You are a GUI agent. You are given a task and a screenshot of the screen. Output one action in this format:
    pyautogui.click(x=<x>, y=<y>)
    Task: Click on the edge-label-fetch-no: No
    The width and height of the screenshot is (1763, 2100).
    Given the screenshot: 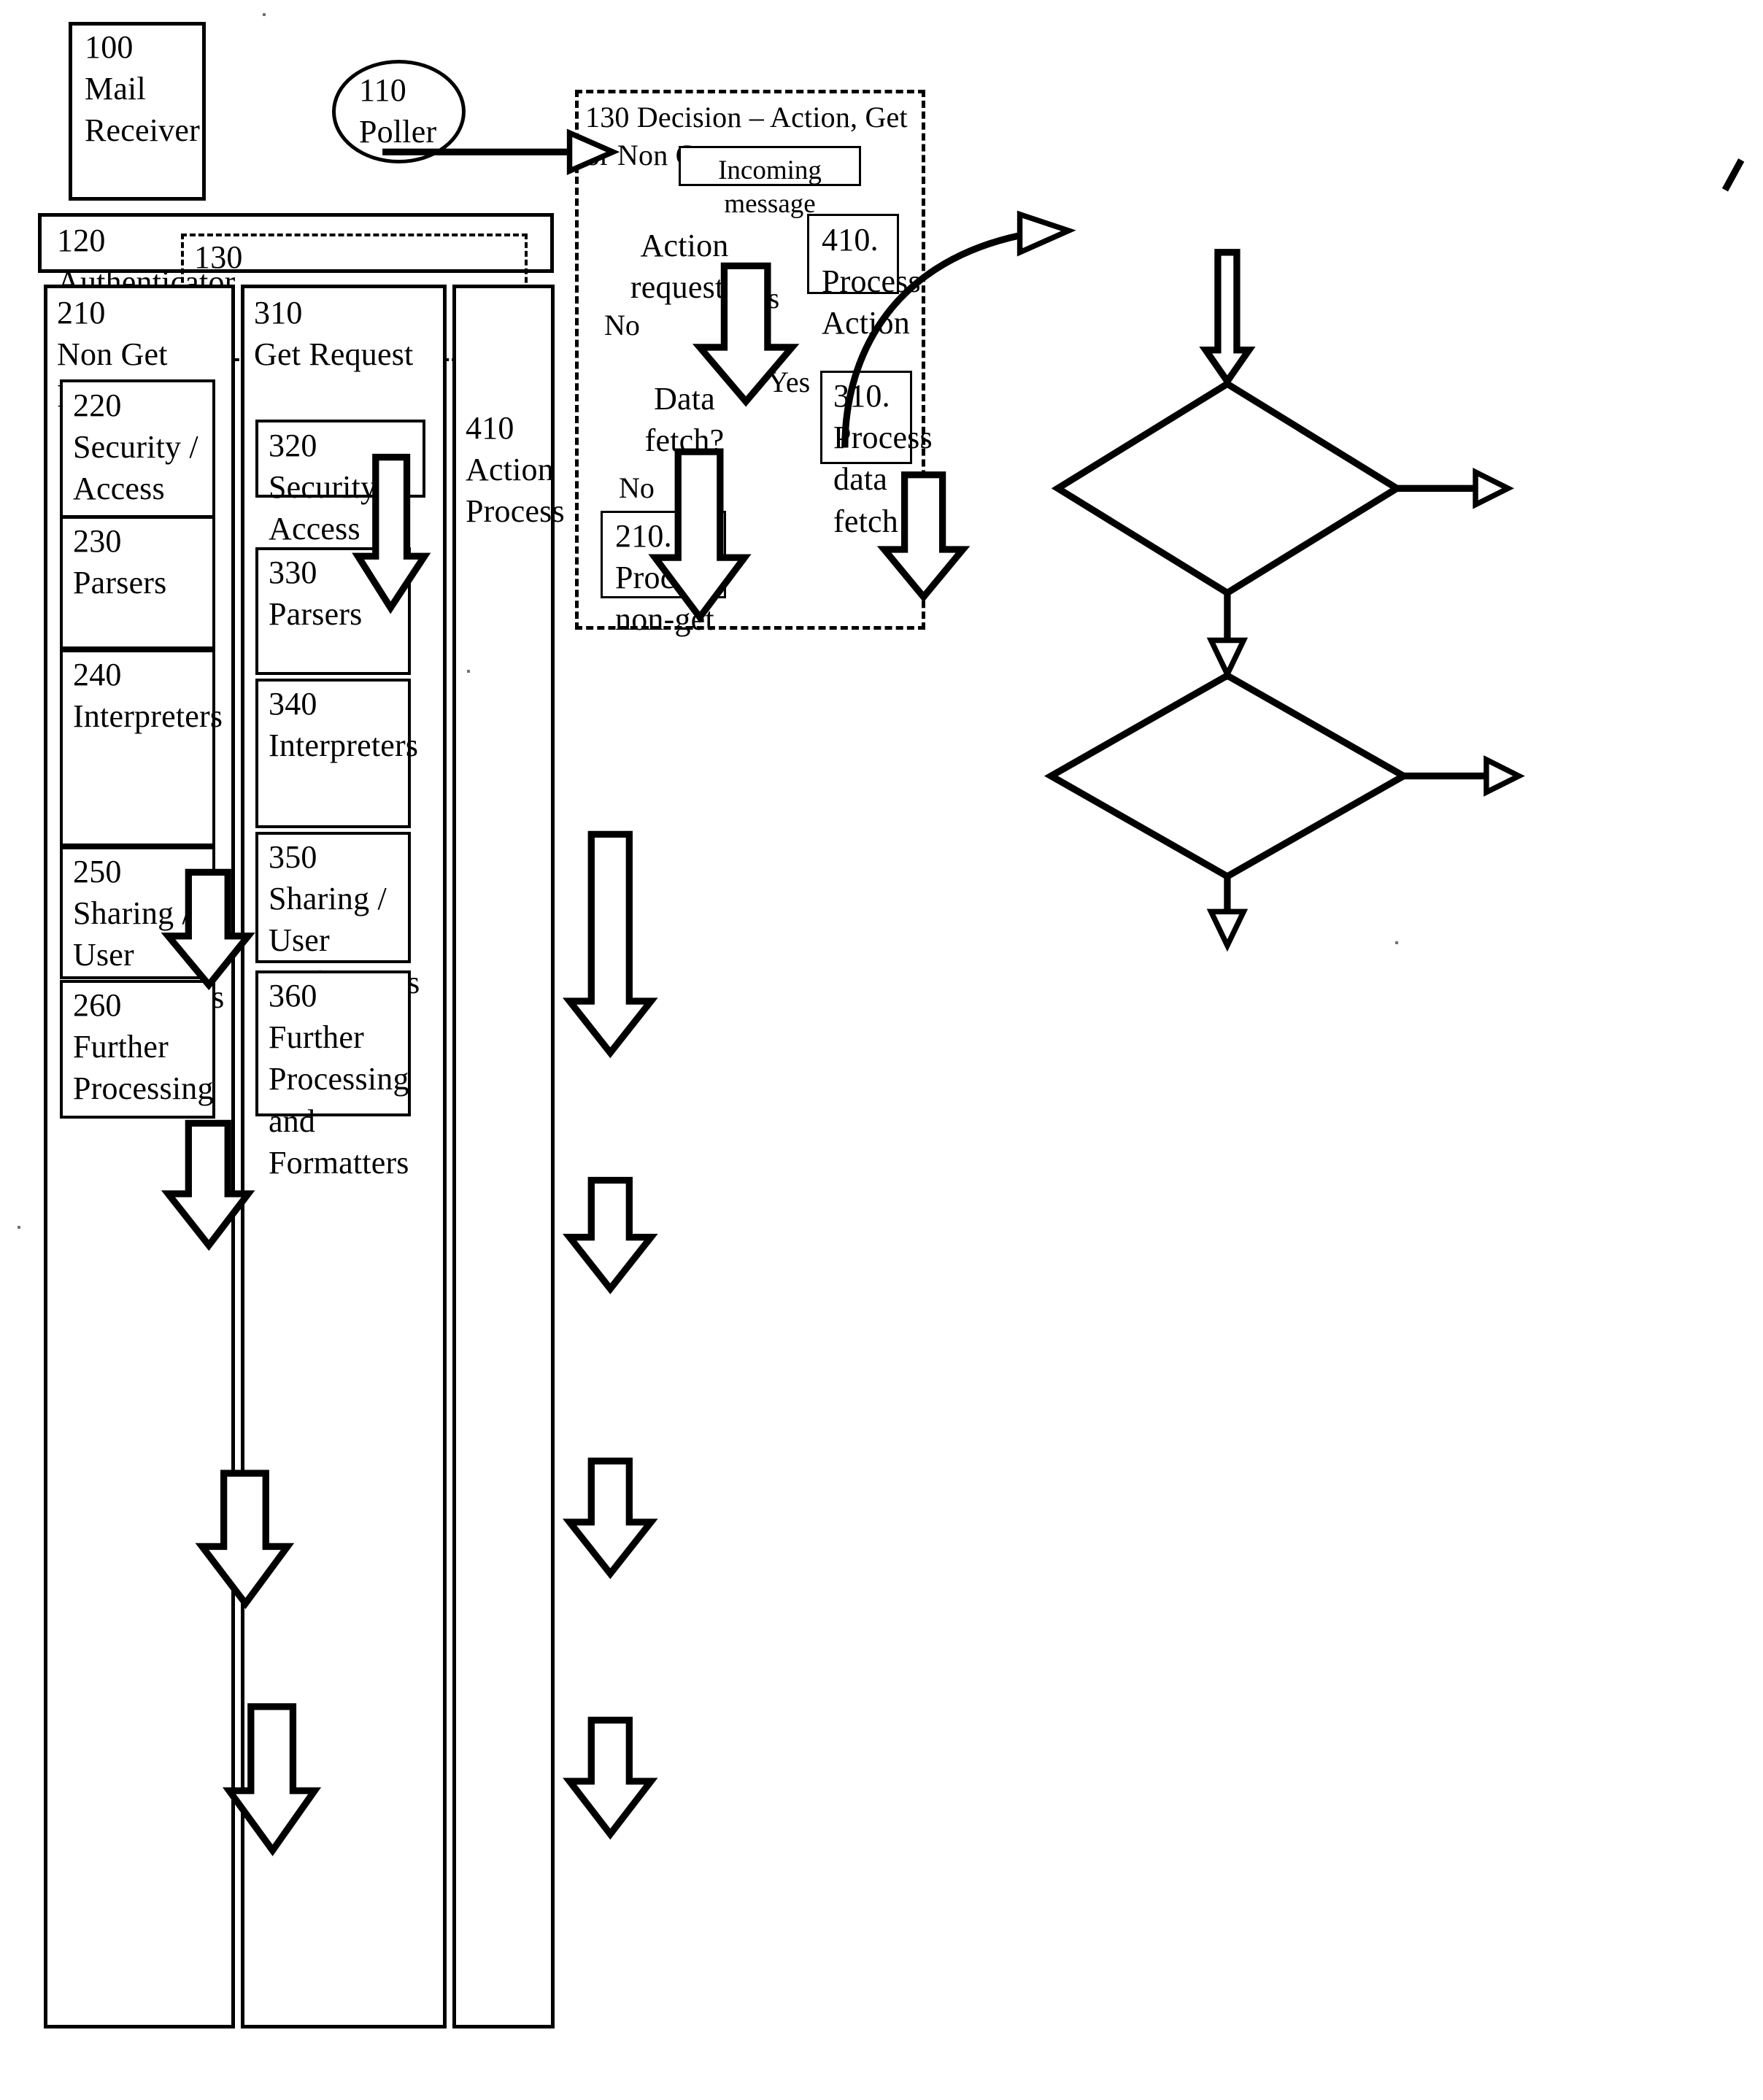 What is the action you would take?
    pyautogui.click(x=637, y=487)
    